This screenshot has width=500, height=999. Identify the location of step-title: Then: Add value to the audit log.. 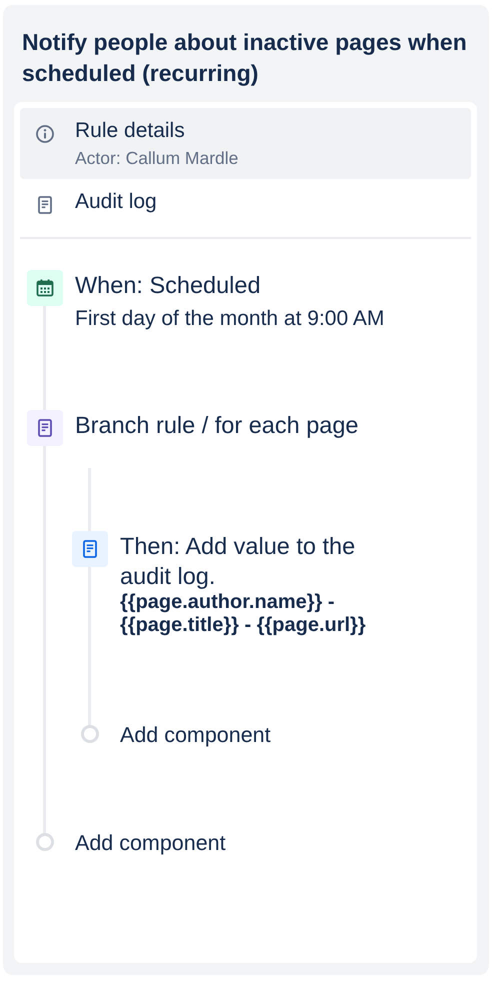
(238, 561).